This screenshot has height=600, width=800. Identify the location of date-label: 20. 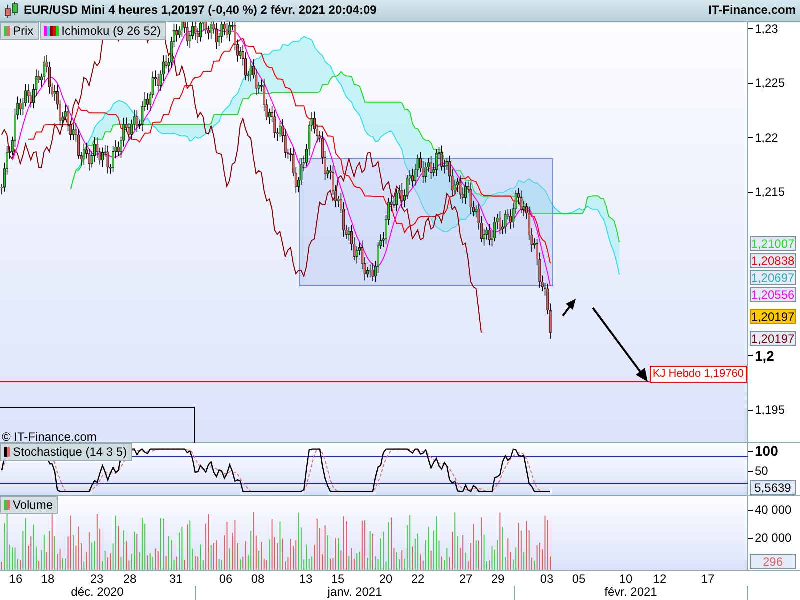
(386, 579).